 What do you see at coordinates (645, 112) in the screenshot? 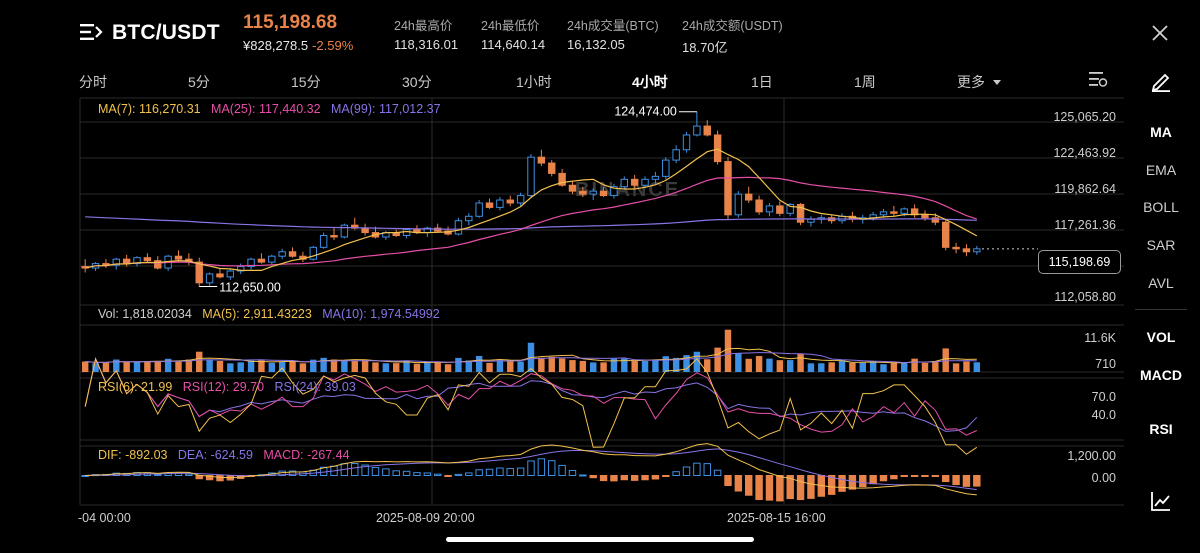
I see `high-marker-label: 124,474.00` at bounding box center [645, 112].